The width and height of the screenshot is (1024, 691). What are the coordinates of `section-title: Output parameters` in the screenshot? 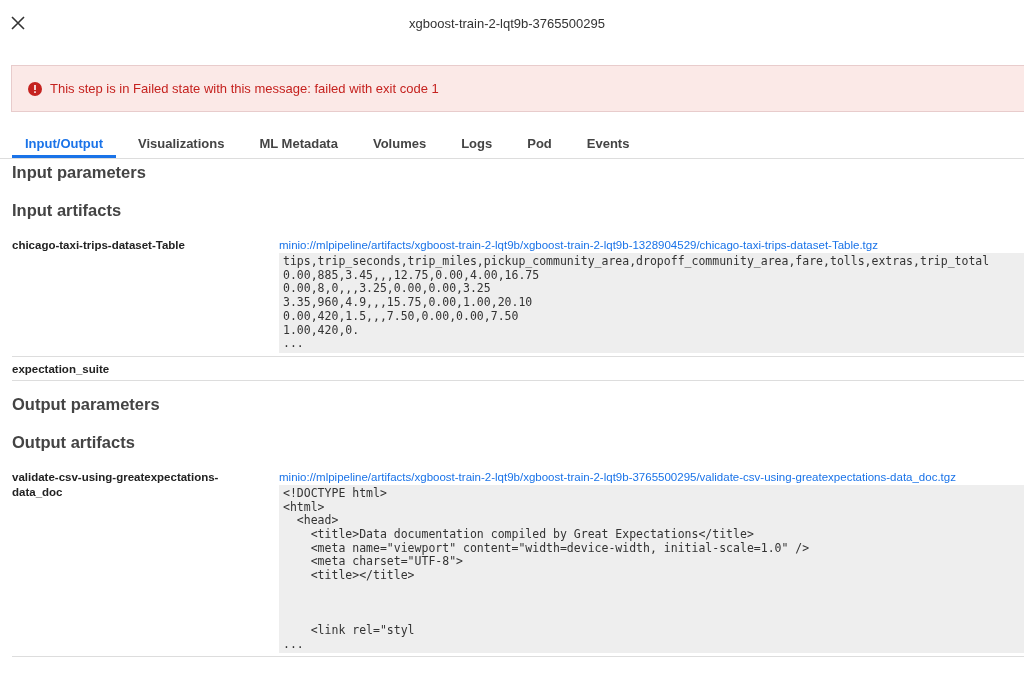 It's located at (86, 403).